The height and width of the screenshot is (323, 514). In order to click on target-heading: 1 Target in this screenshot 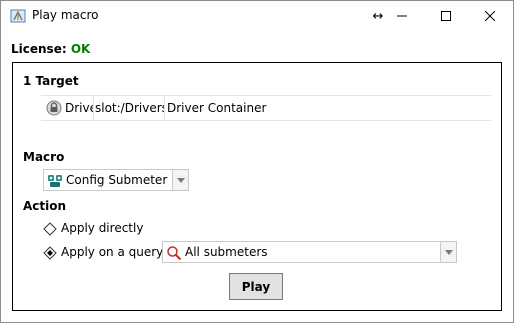, I will do `click(51, 81)`.